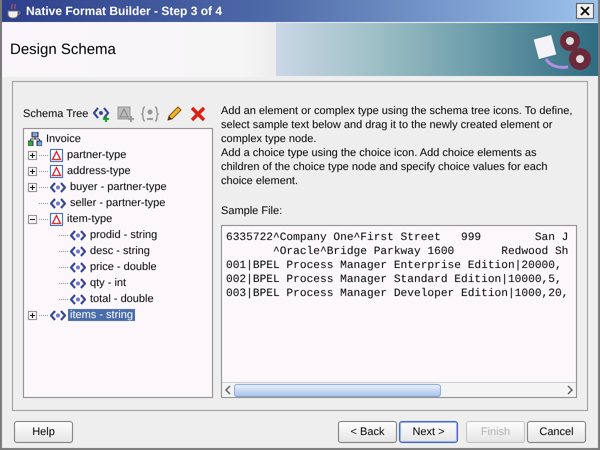  What do you see at coordinates (394, 266) in the screenshot?
I see `sample-line: 001|BPEL Process Manager Enterprise Edition|20000,` at bounding box center [394, 266].